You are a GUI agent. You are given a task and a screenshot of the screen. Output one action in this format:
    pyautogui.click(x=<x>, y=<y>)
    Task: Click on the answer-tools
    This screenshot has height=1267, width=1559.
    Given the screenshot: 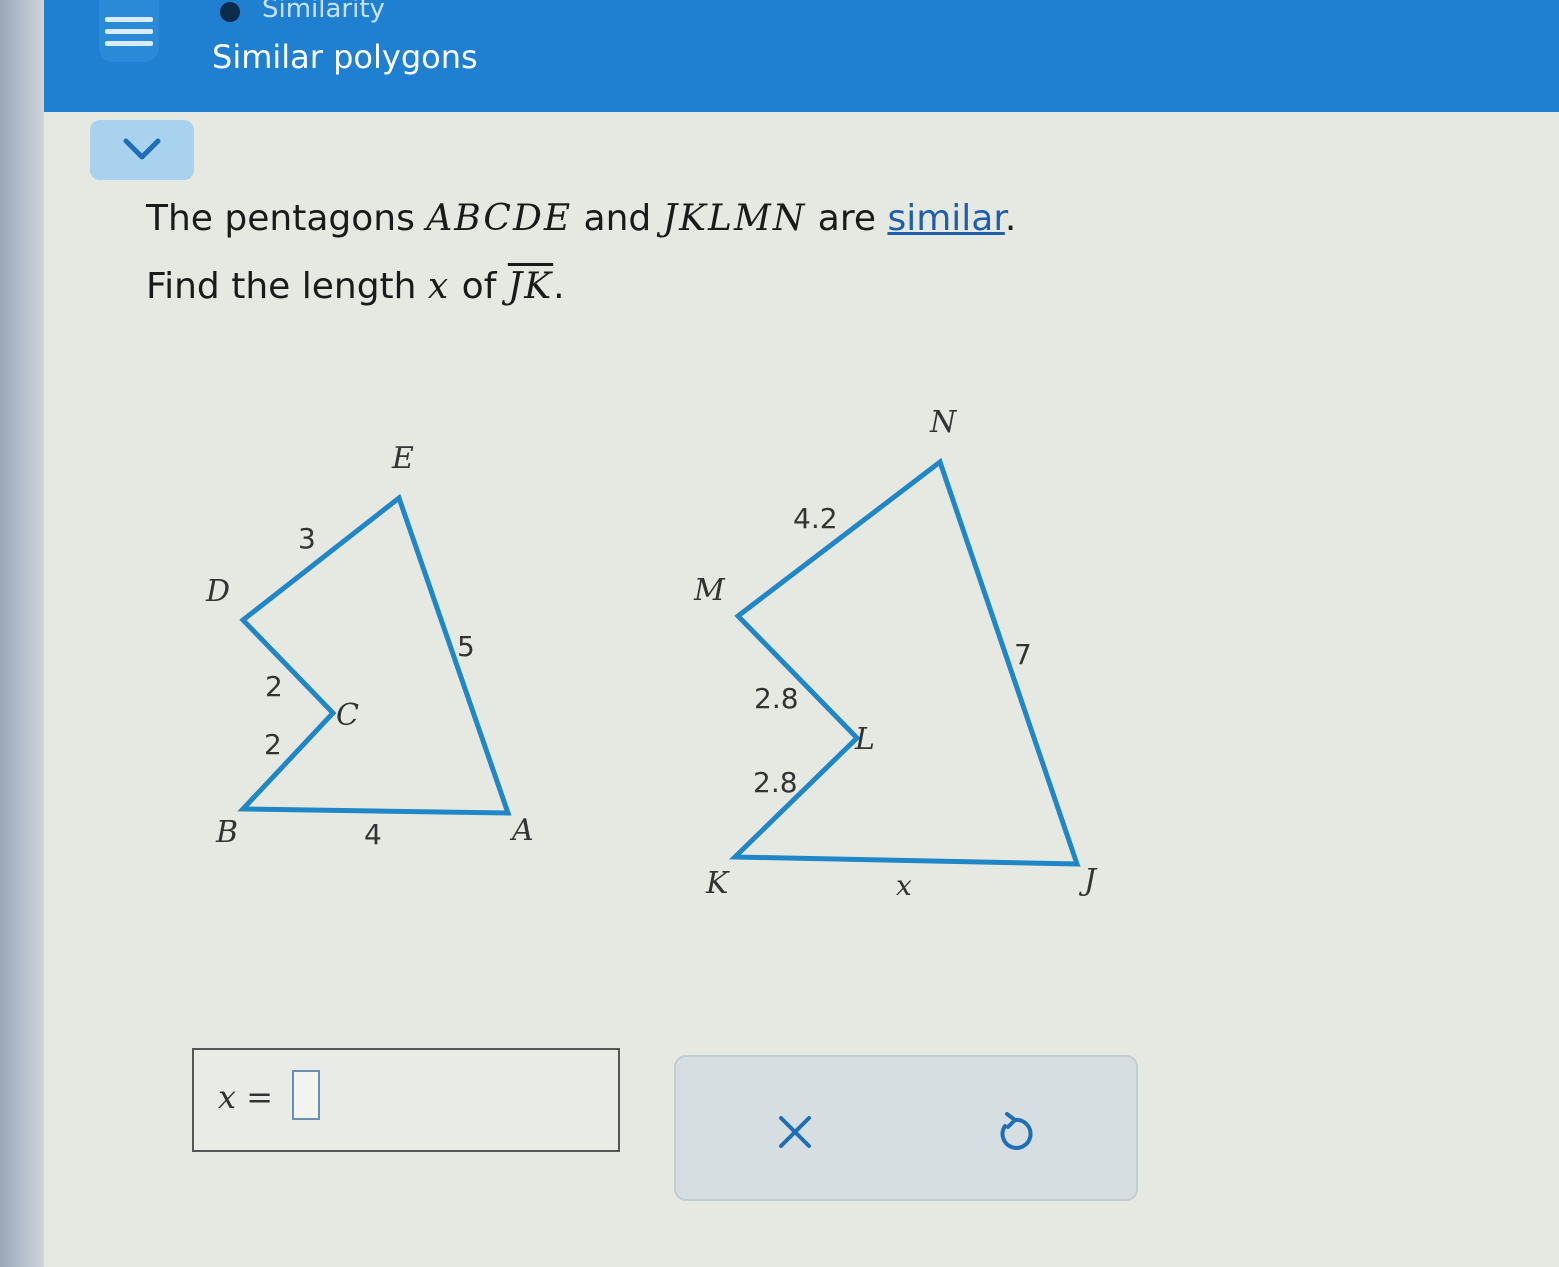 What is the action you would take?
    pyautogui.click(x=906, y=1128)
    